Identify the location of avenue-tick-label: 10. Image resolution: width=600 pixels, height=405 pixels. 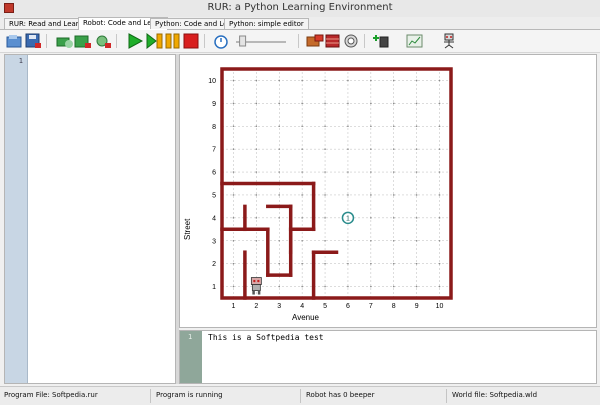
(440, 306).